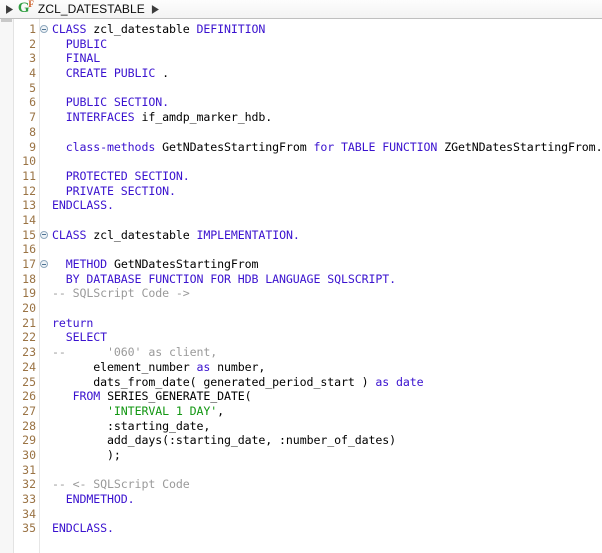  What do you see at coordinates (327, 73) in the screenshot?
I see `code-line: CREATE PUBLIC .` at bounding box center [327, 73].